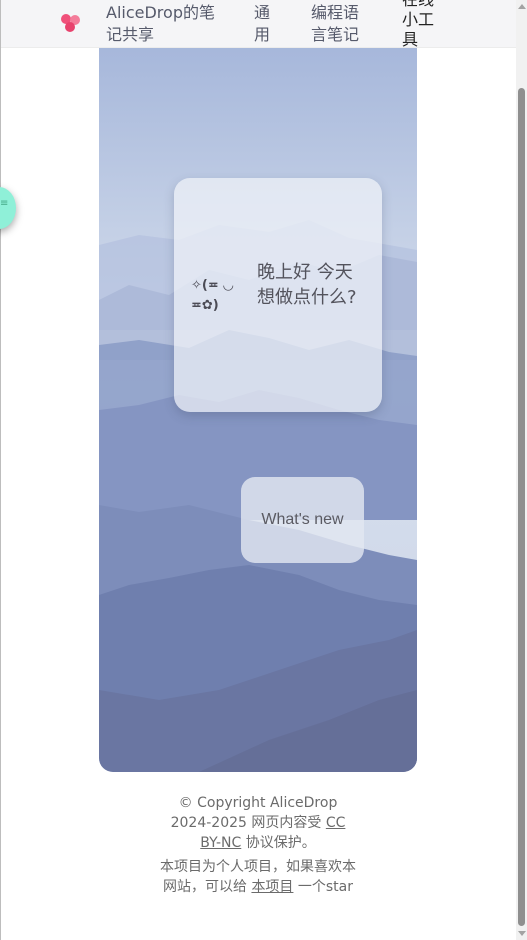 The image size is (527, 940). What do you see at coordinates (521, 507) in the screenshot?
I see `scrollbar-thumb` at bounding box center [521, 507].